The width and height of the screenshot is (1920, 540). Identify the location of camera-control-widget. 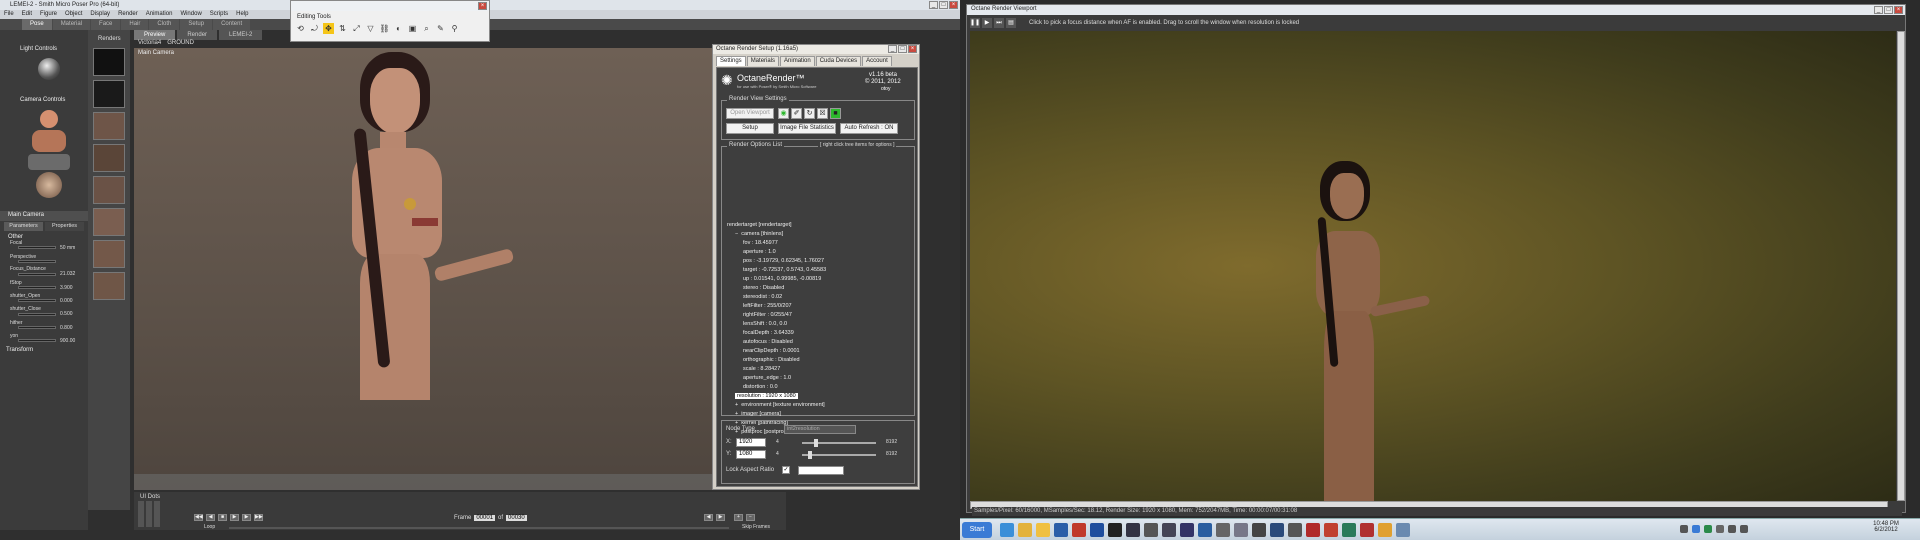
(49, 155).